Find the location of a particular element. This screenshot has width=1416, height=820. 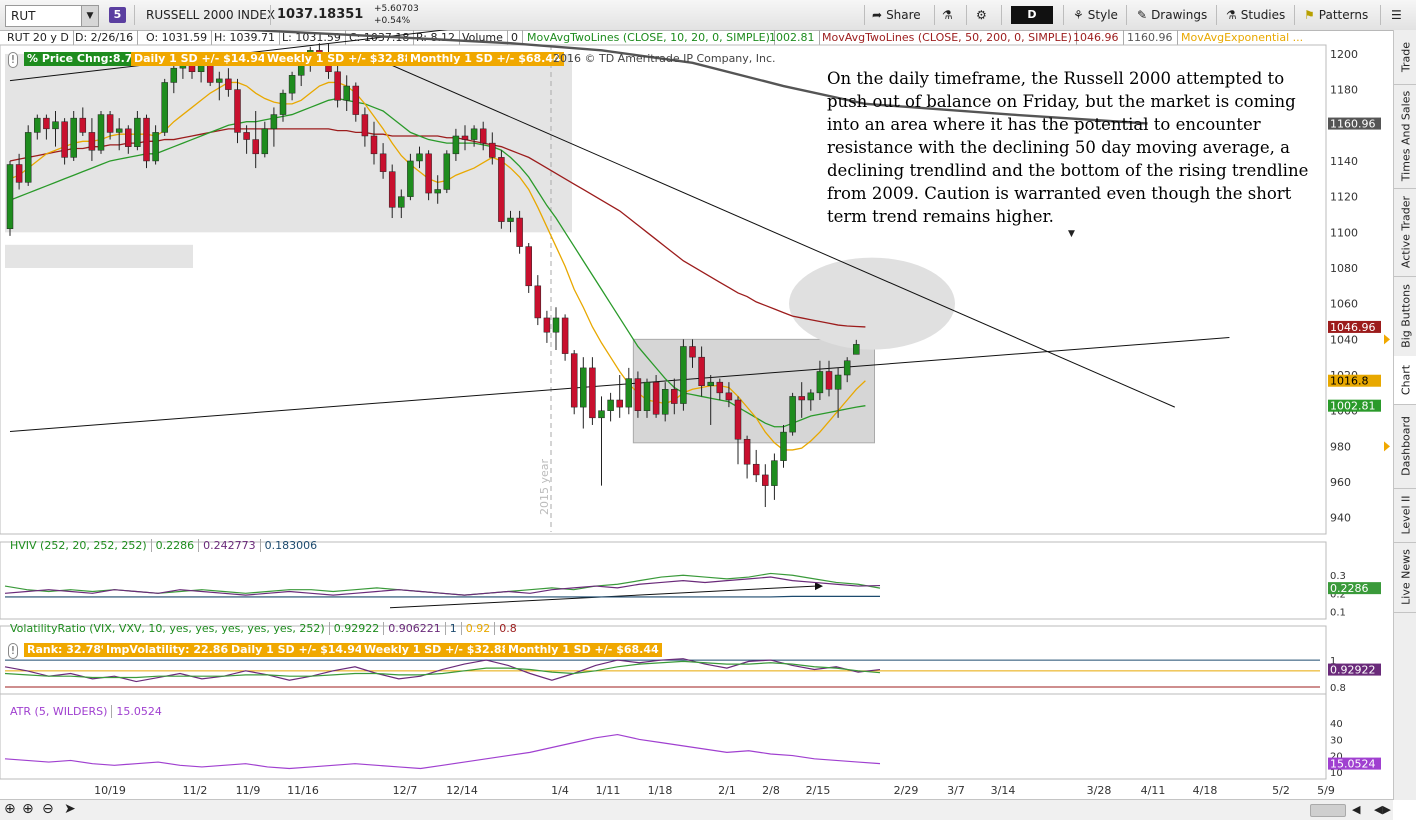

studies-label: Studies is located at coordinates (1263, 15).